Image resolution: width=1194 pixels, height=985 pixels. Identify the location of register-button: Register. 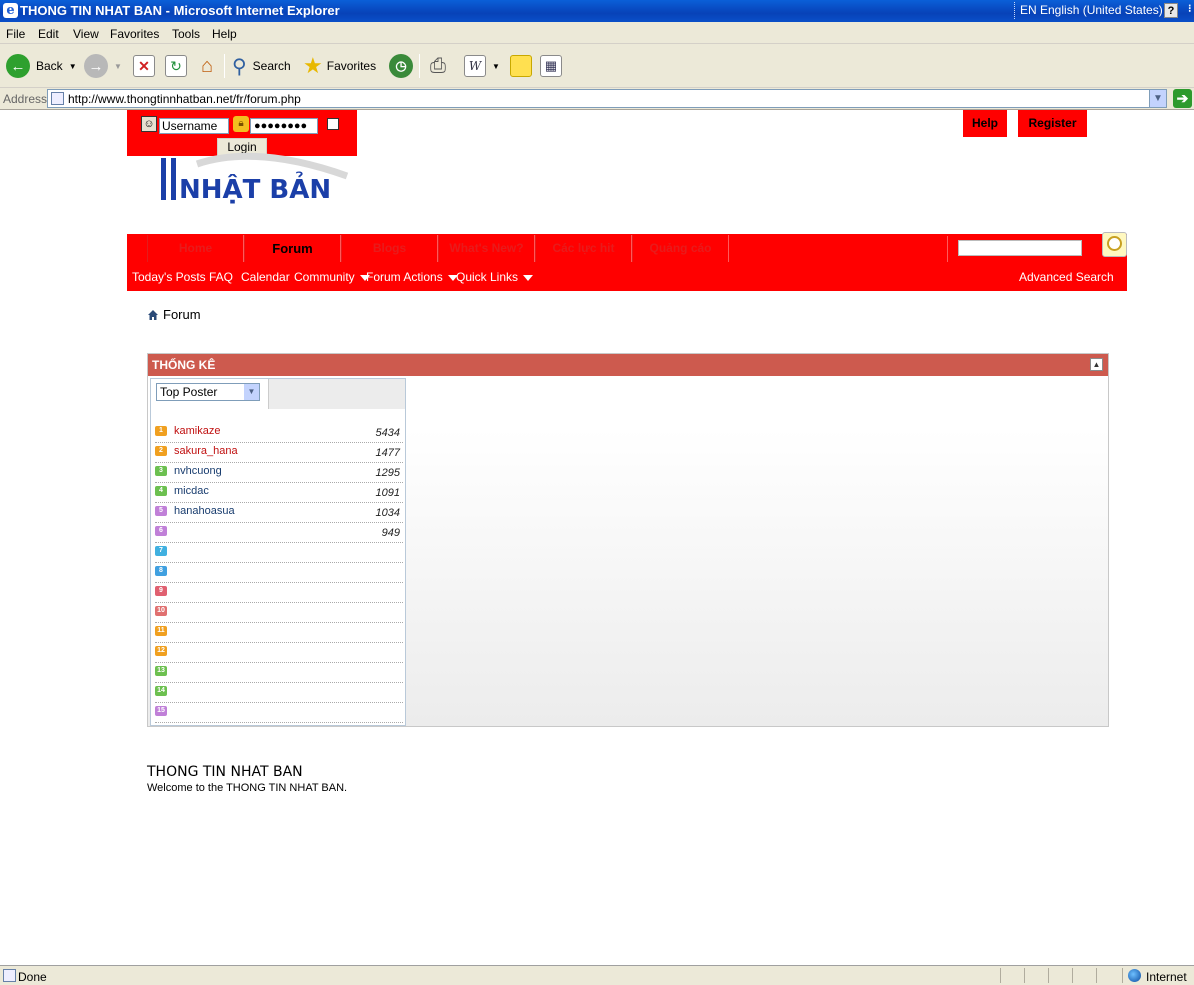
(1052, 123).